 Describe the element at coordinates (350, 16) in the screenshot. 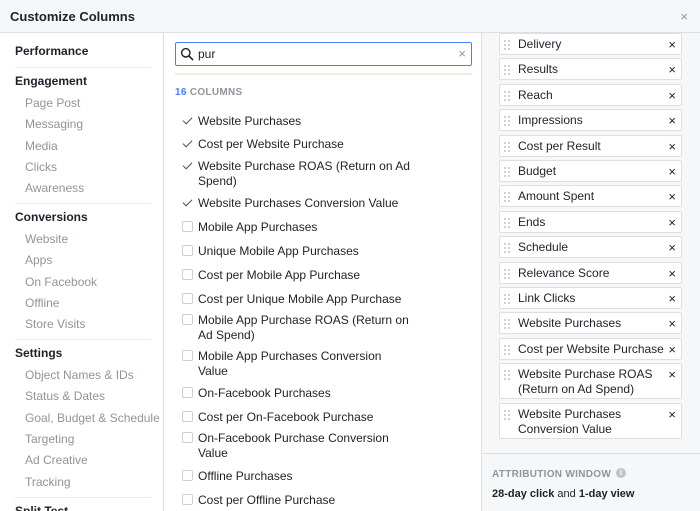

I see `dialog-header: Customize Columns ×` at that location.